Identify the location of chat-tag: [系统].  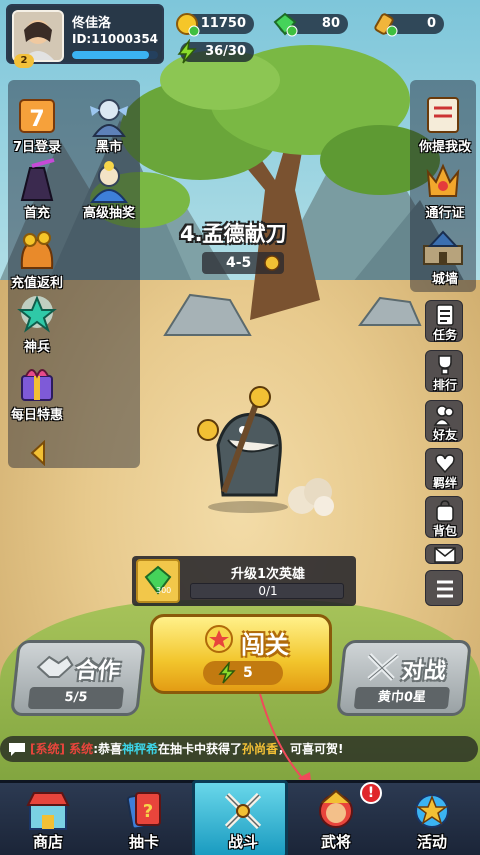
(47, 749).